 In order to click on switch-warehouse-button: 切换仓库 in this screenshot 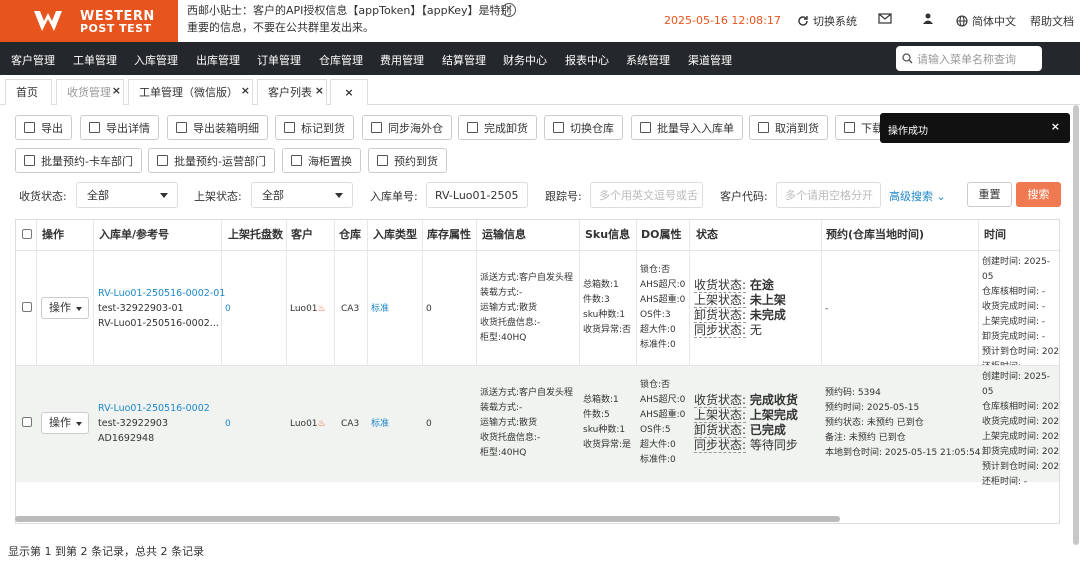, I will do `click(583, 127)`.